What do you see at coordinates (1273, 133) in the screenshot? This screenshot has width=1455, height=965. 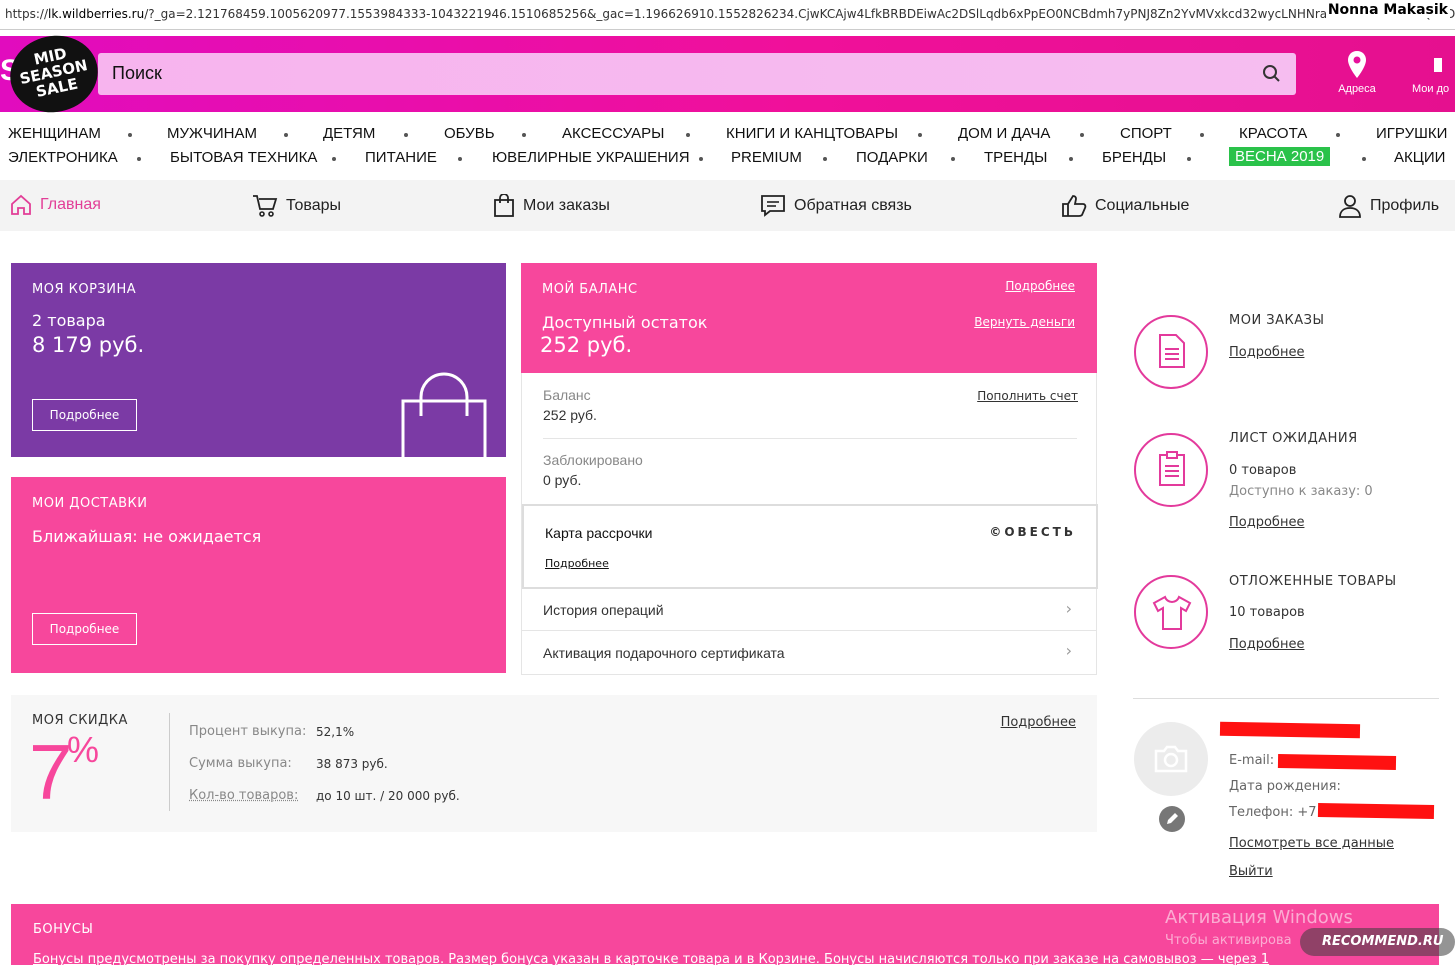 I see `category-link: КРАСОТА` at bounding box center [1273, 133].